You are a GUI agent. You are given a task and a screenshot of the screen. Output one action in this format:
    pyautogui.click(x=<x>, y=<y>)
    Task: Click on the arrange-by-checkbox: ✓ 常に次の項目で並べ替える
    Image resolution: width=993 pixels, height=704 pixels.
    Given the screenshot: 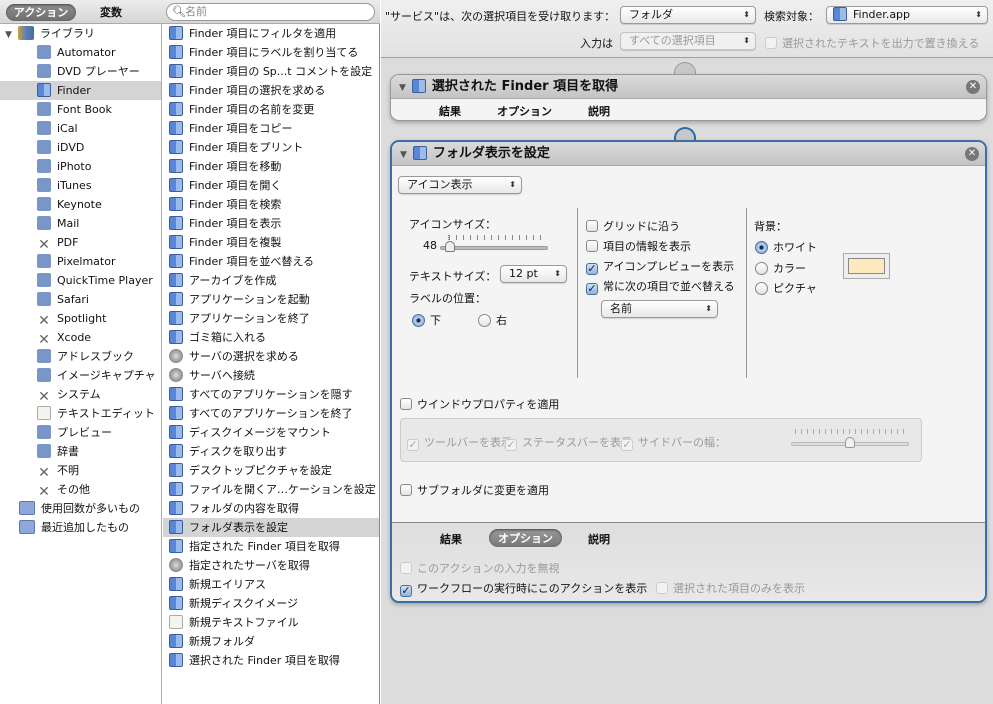 What is the action you would take?
    pyautogui.click(x=660, y=286)
    